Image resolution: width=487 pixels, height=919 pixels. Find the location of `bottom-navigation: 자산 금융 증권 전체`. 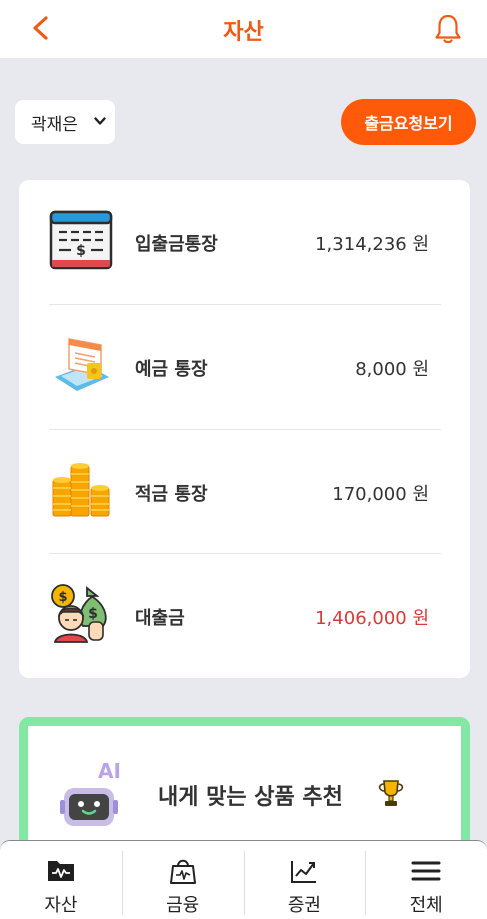

bottom-navigation: 자산 금융 증권 전체 is located at coordinates (243, 879).